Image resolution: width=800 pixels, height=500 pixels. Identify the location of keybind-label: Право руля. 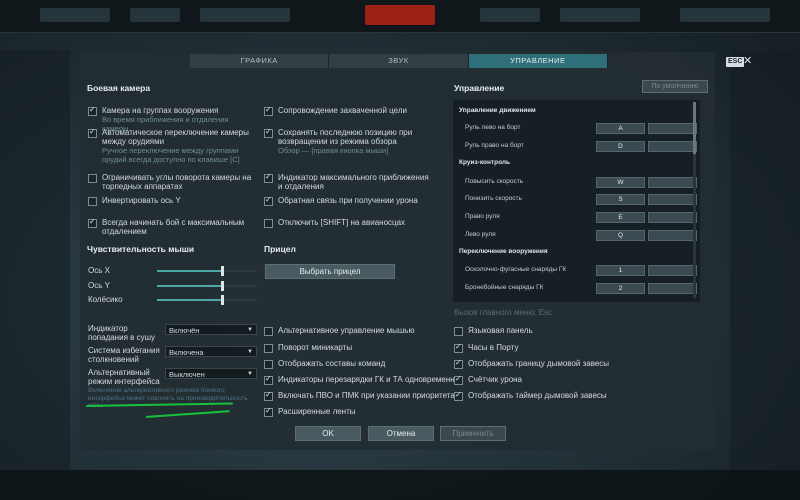
(482, 216).